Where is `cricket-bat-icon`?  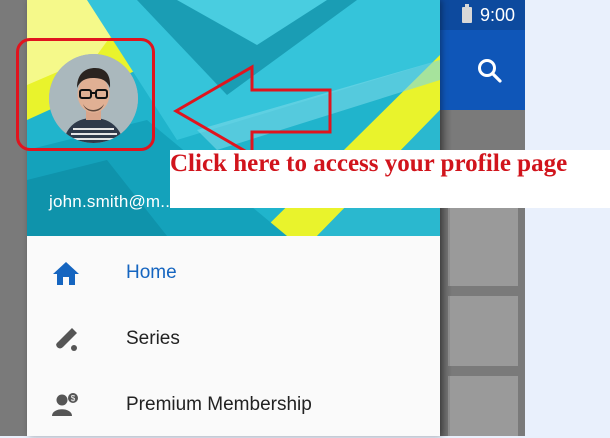
cricket-bat-icon is located at coordinates (66, 339).